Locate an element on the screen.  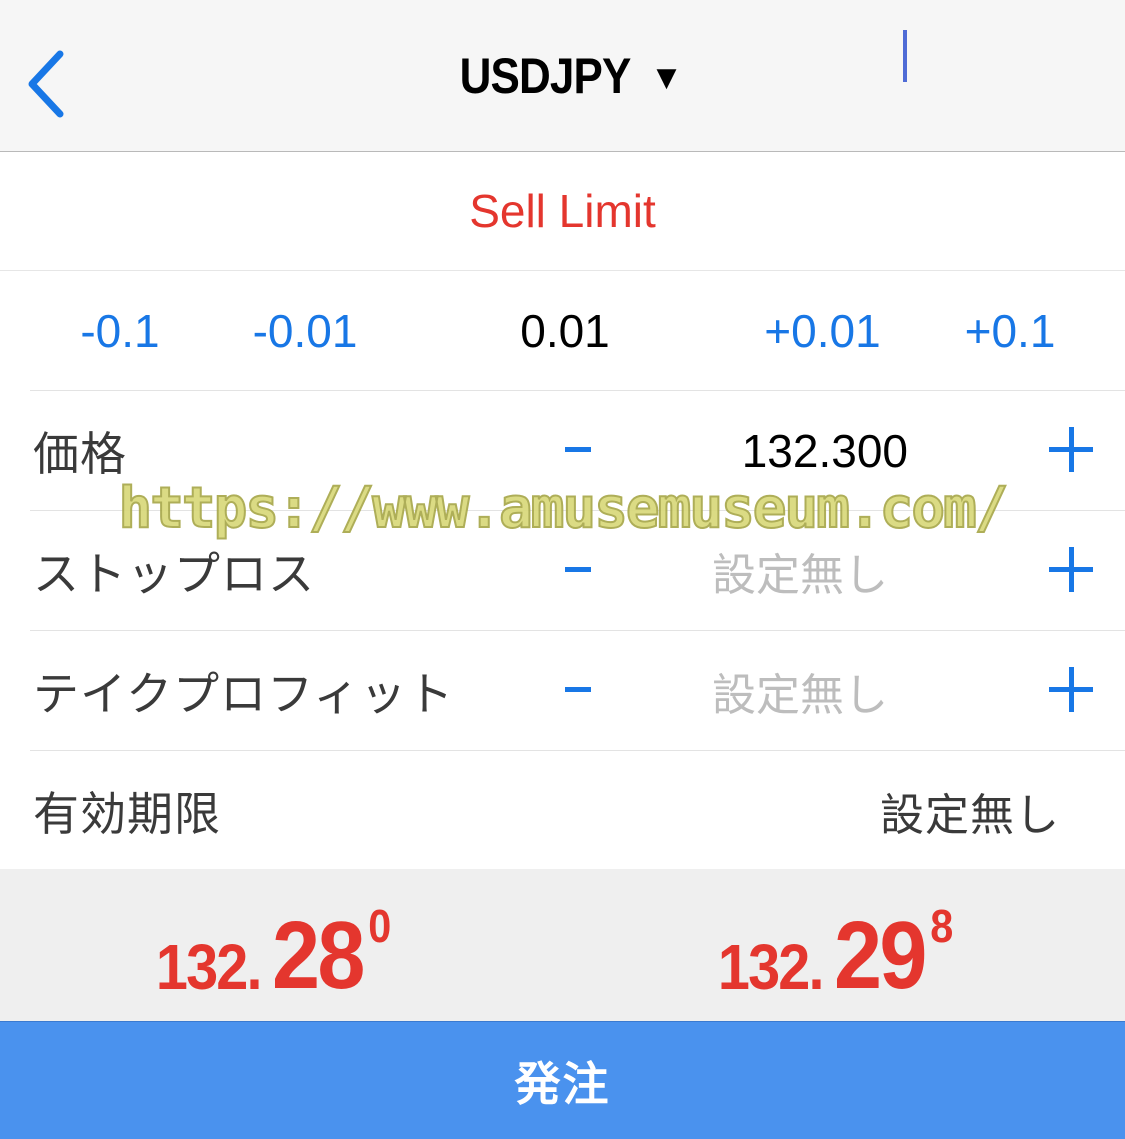
volume-step-row: -0.1 -0.01 0.01 +0.01 +0.1 is located at coordinates (562, 330).